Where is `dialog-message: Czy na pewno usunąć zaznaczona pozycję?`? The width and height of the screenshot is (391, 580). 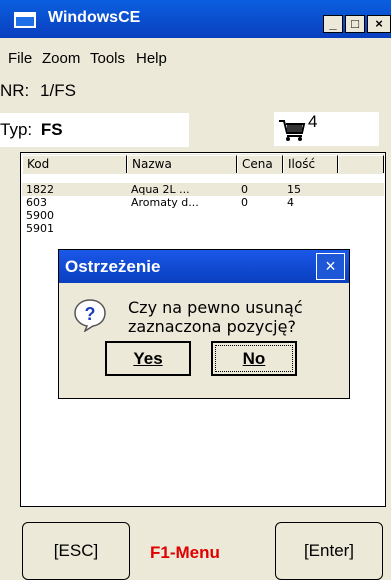 dialog-message: Czy na pewno usunąć zaznaczona pozycję? is located at coordinates (215, 317).